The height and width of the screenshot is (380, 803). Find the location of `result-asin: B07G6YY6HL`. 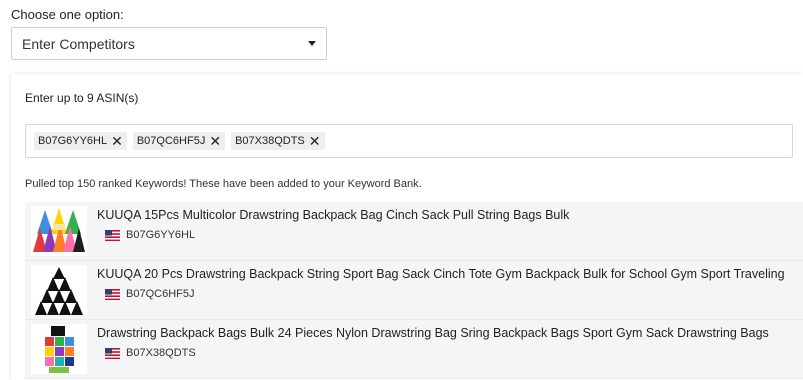

result-asin: B07G6YY6HL is located at coordinates (161, 235).